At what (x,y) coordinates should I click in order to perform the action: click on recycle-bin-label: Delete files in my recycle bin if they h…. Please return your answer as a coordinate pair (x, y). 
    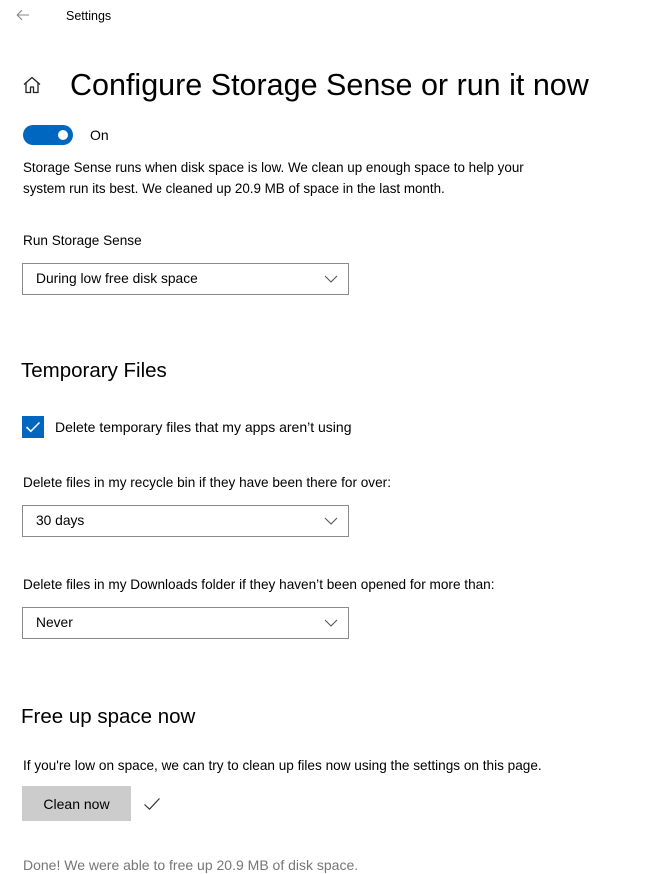
    Looking at the image, I should click on (207, 482).